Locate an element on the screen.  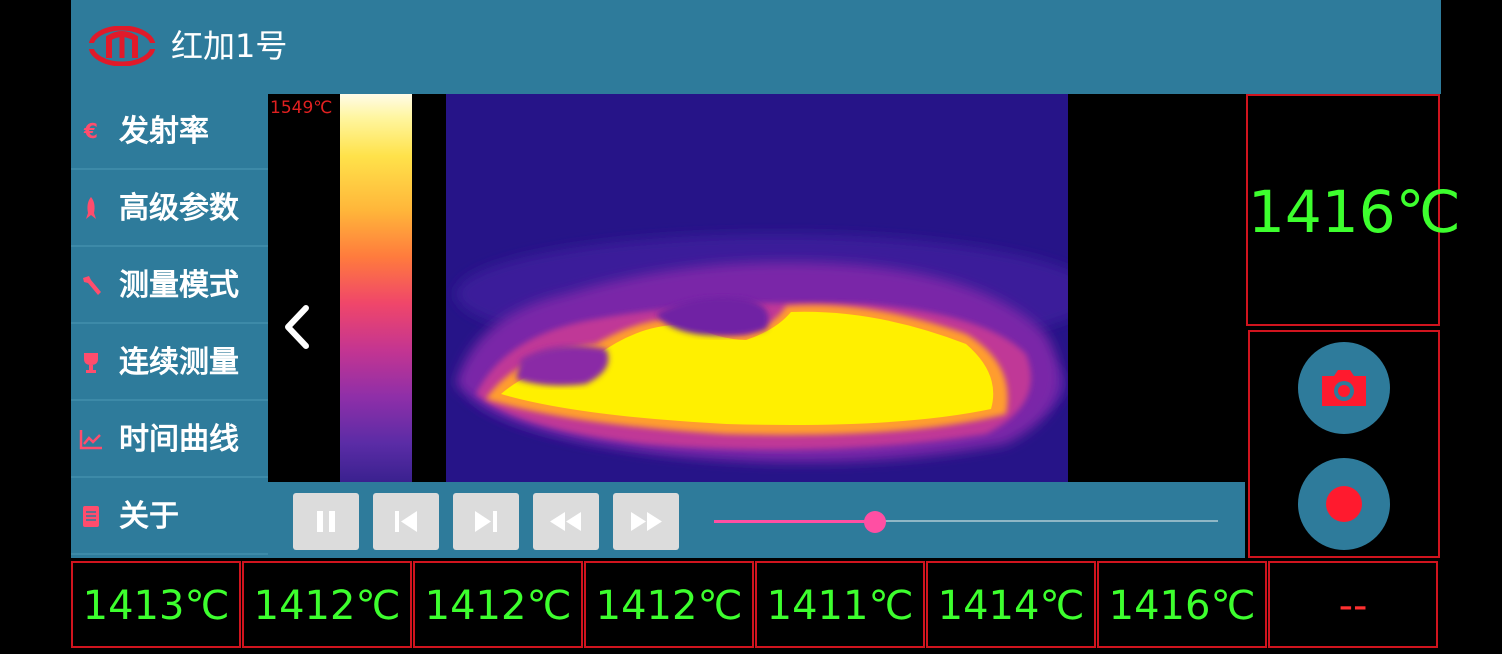
pause-button is located at coordinates (326, 521).